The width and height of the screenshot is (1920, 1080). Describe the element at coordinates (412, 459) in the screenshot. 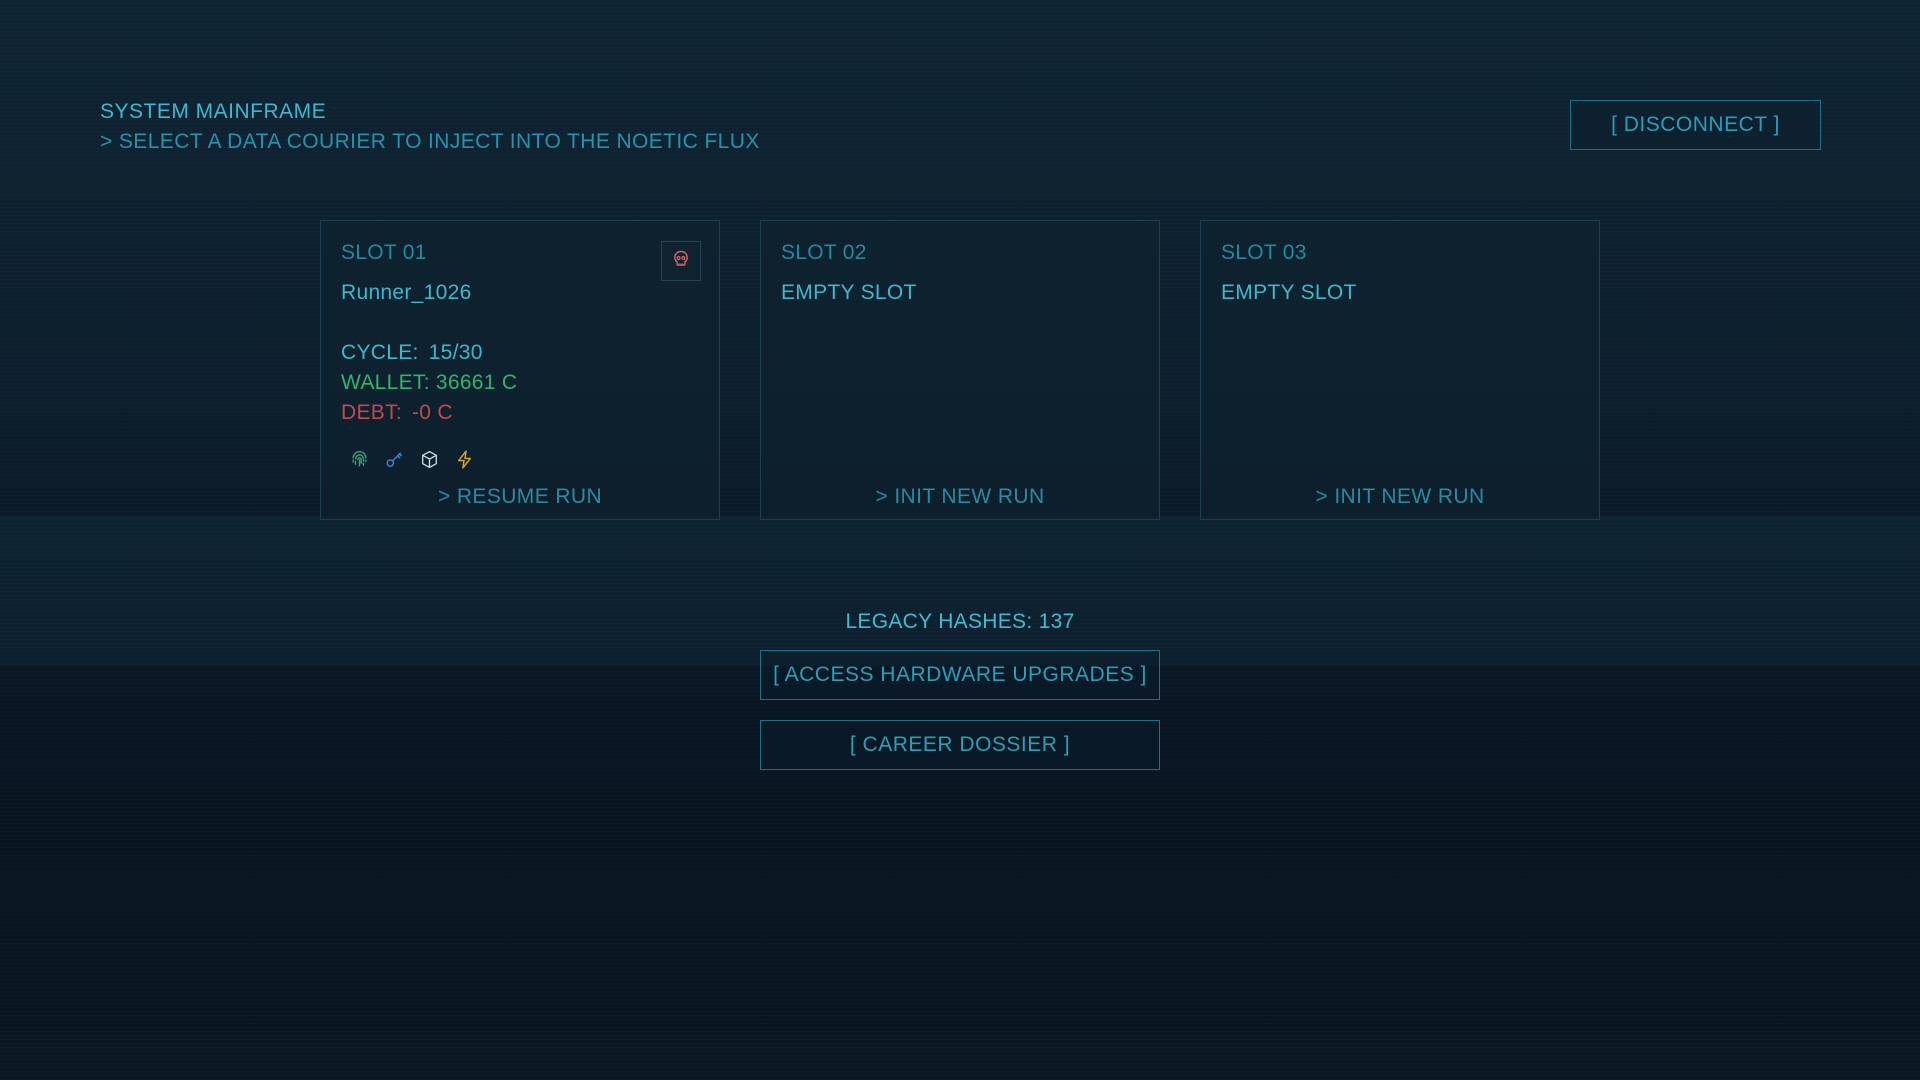

I see `status-icons` at that location.